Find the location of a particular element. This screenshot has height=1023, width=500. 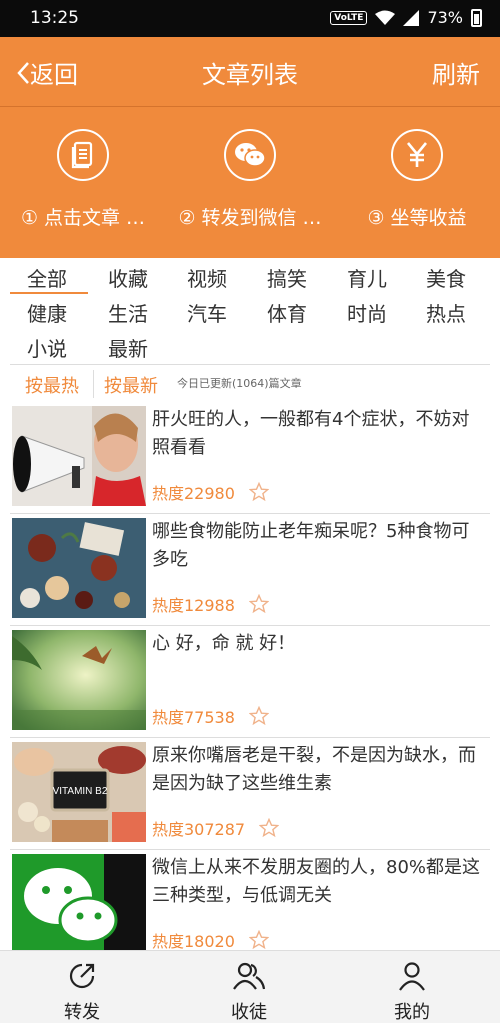

wechat-icon is located at coordinates (250, 155).